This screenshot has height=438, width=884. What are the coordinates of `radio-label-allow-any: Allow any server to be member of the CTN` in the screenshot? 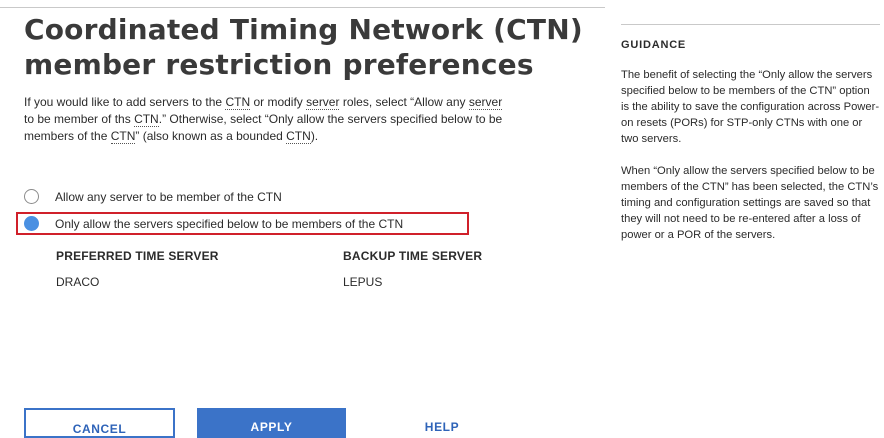 It's located at (168, 196).